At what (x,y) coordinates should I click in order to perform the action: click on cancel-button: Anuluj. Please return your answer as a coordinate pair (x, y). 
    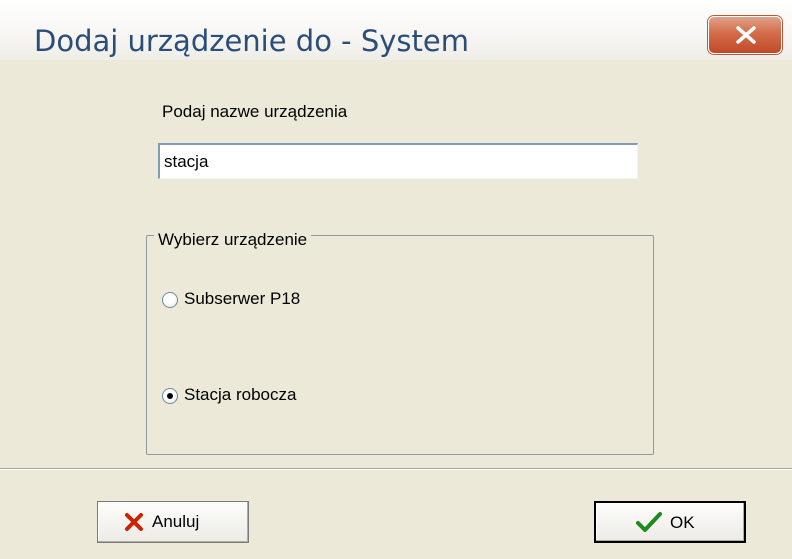
    Looking at the image, I should click on (173, 522).